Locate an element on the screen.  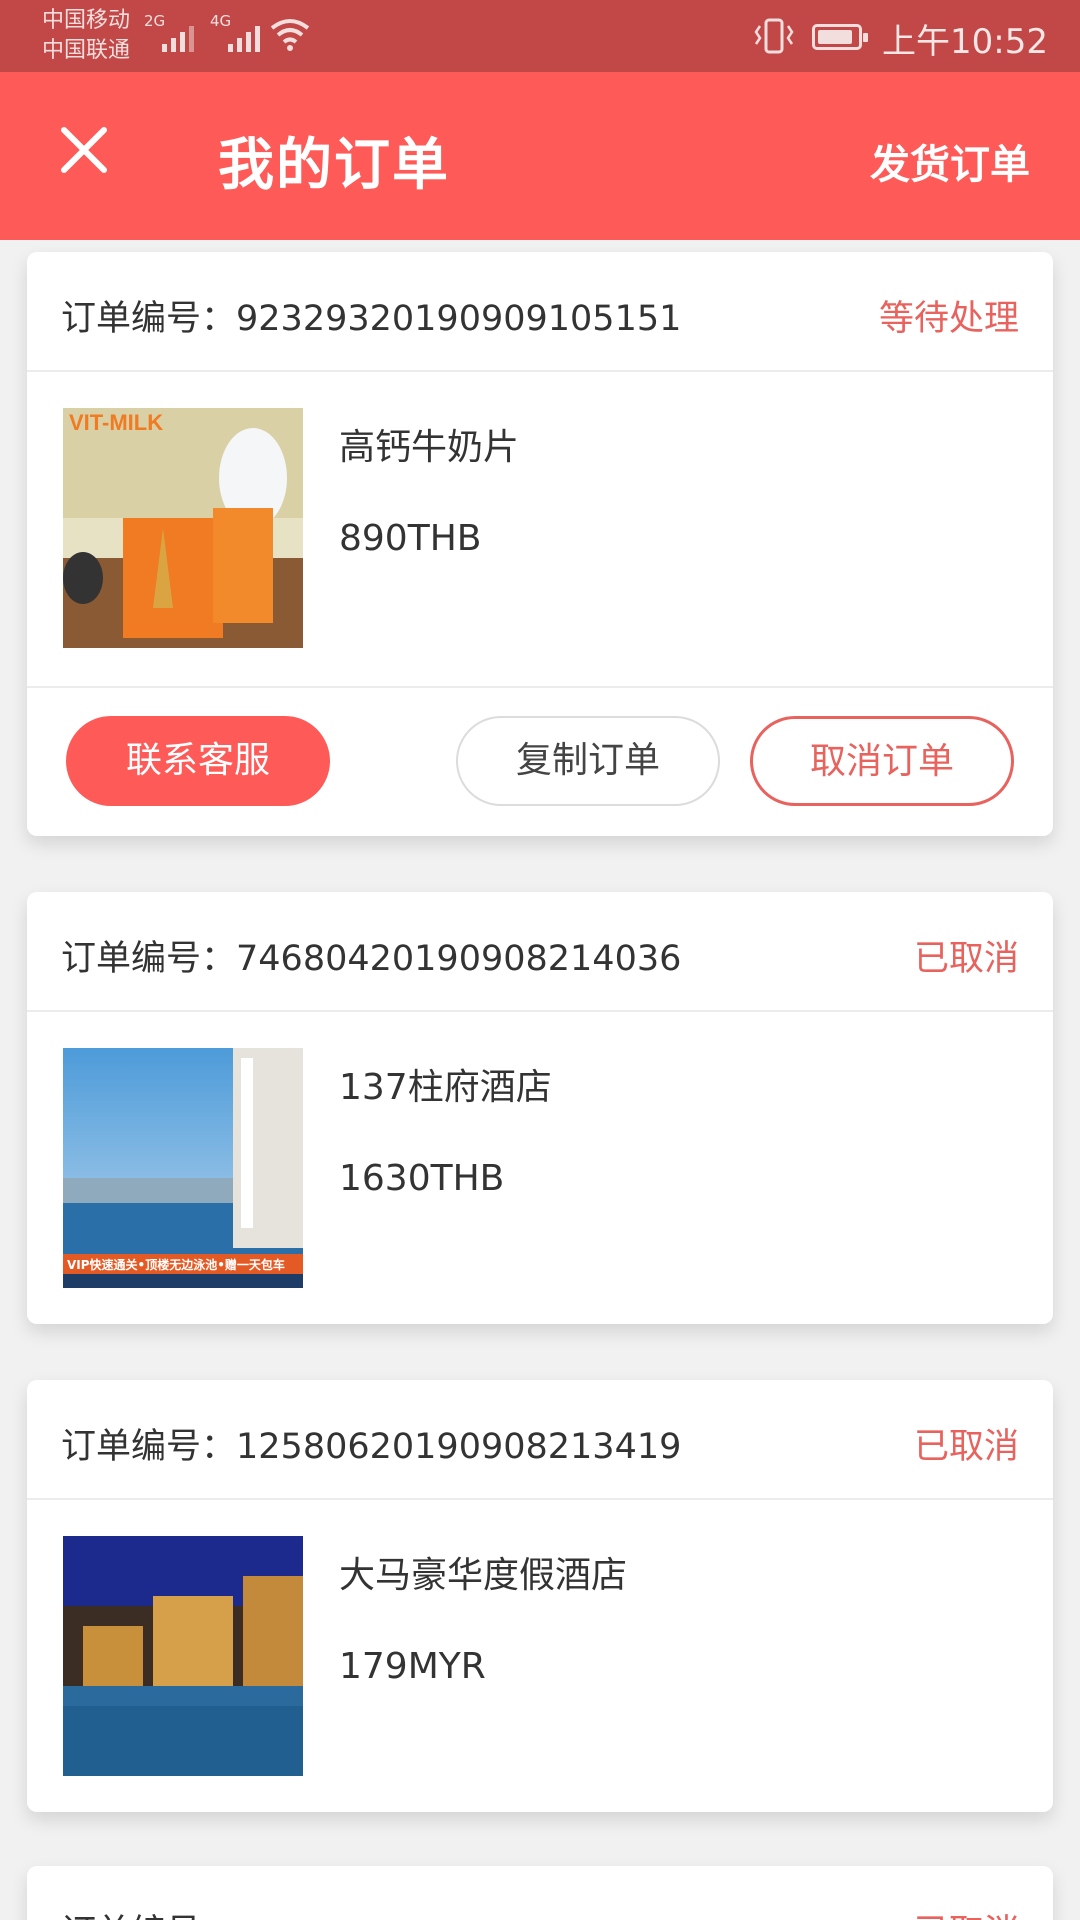
product-name: 137柱府酒店 is located at coordinates (445, 1087).